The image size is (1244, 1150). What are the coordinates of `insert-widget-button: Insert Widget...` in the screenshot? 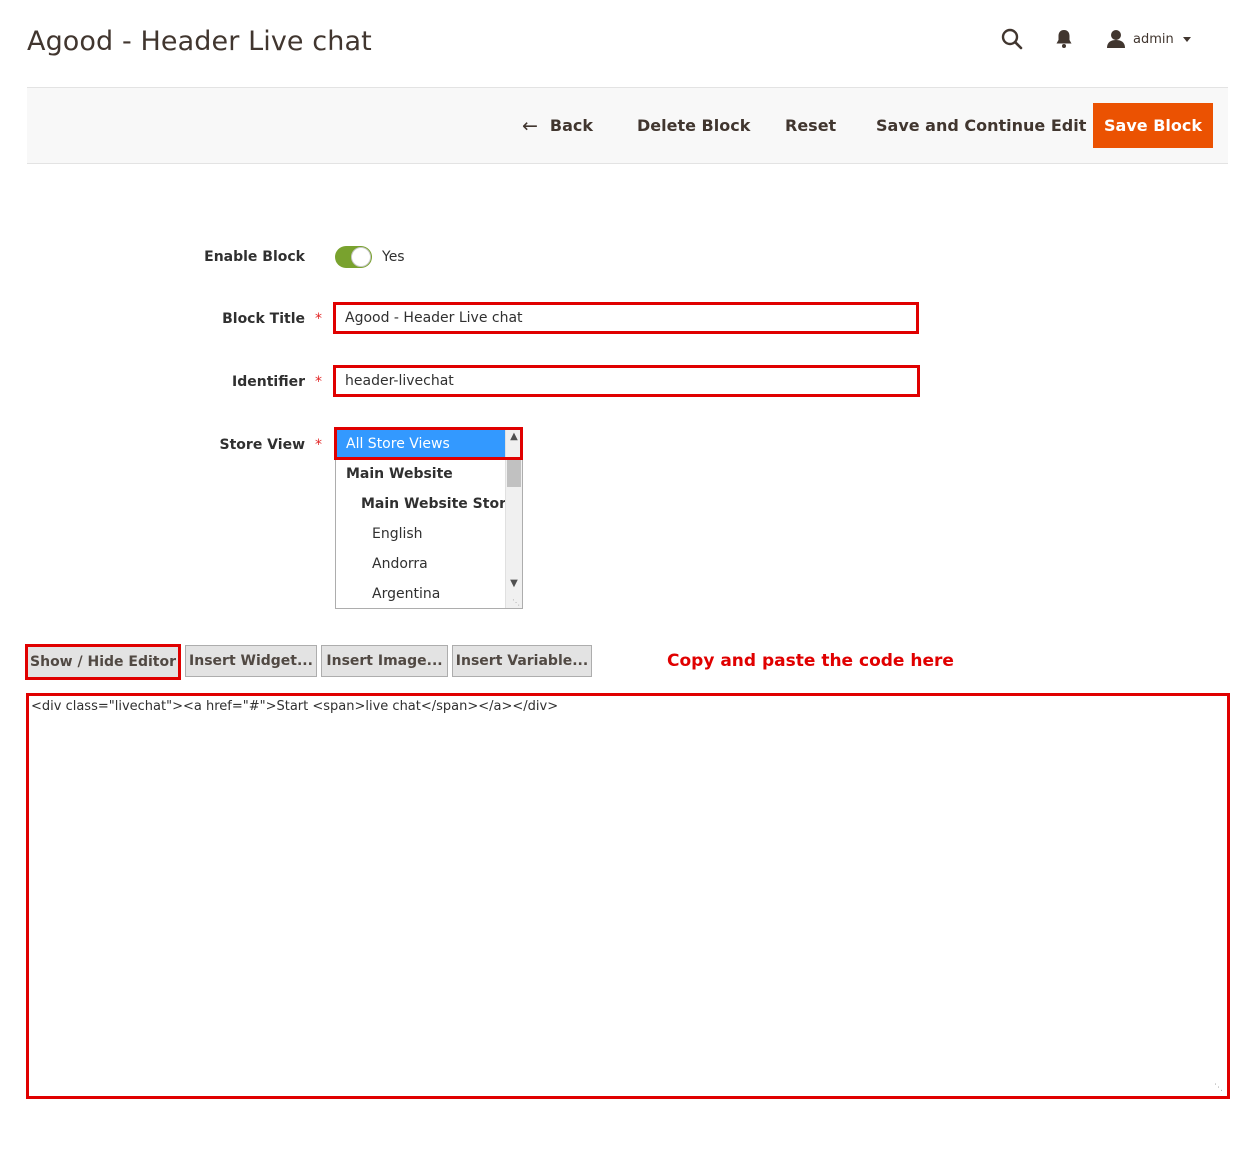 It's located at (251, 661).